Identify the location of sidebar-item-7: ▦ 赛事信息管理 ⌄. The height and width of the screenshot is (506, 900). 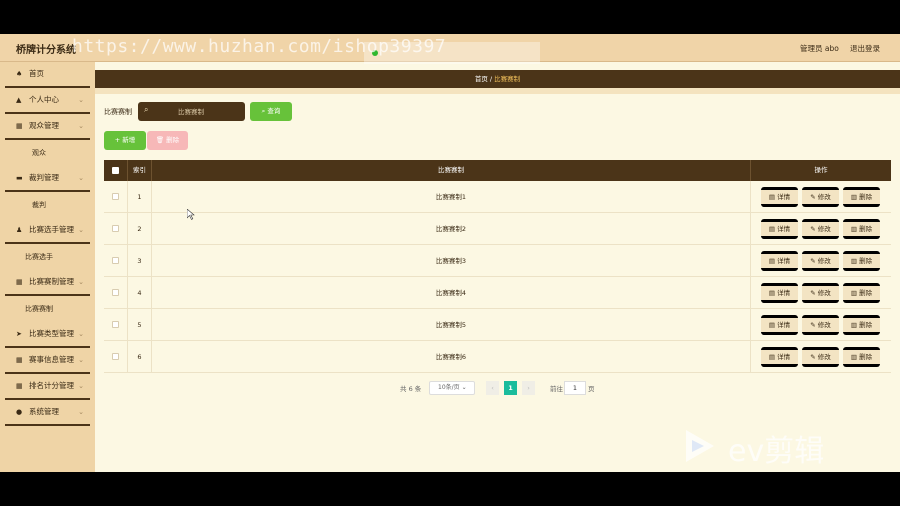
(47, 361).